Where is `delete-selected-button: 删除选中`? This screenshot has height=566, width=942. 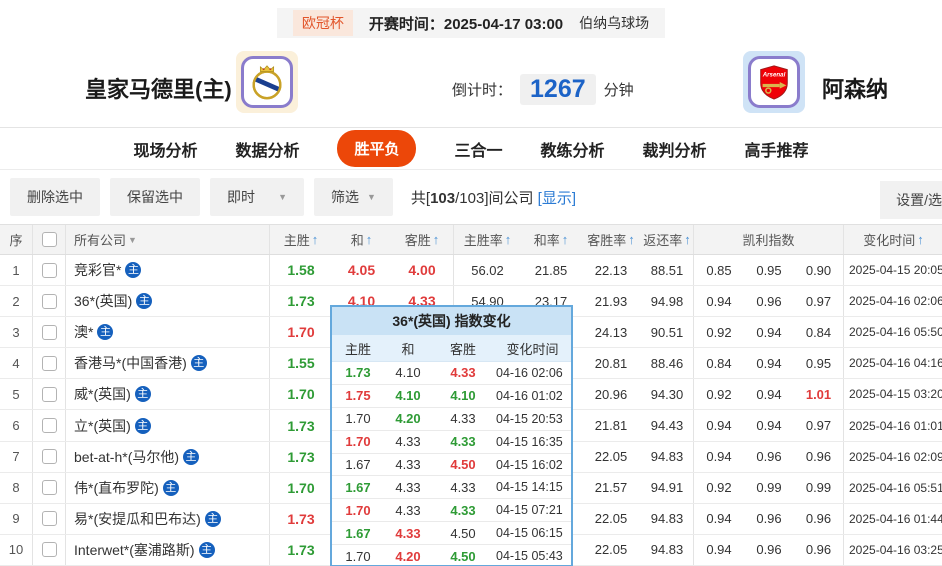
delete-selected-button: 删除选中 is located at coordinates (55, 197).